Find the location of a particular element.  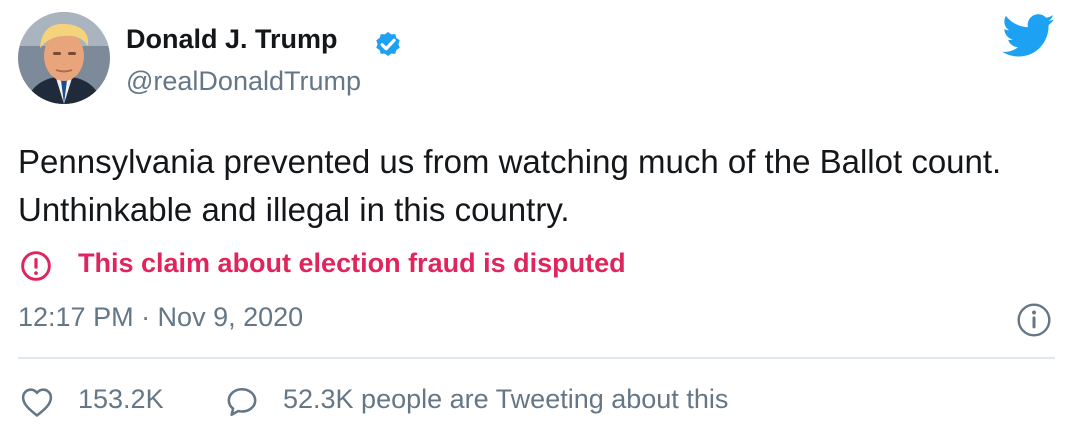

avatar-image is located at coordinates (64, 58).